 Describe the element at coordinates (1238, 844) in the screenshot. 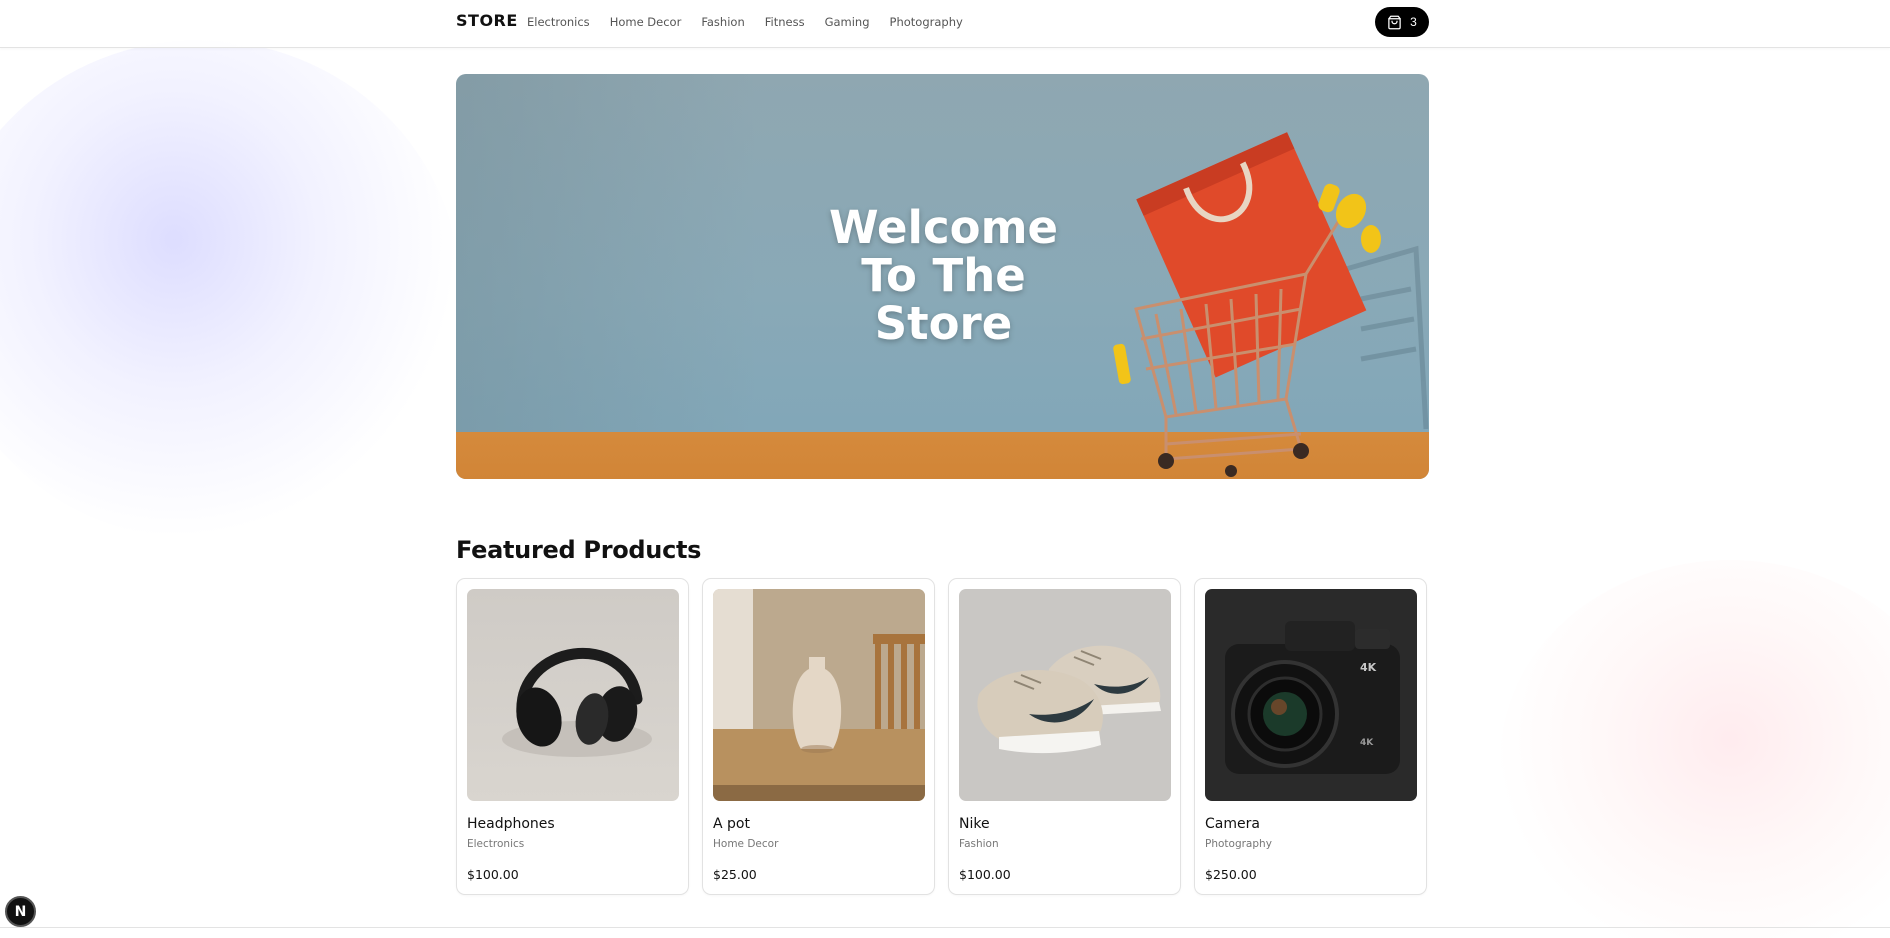

I see `product-category: Photography` at that location.